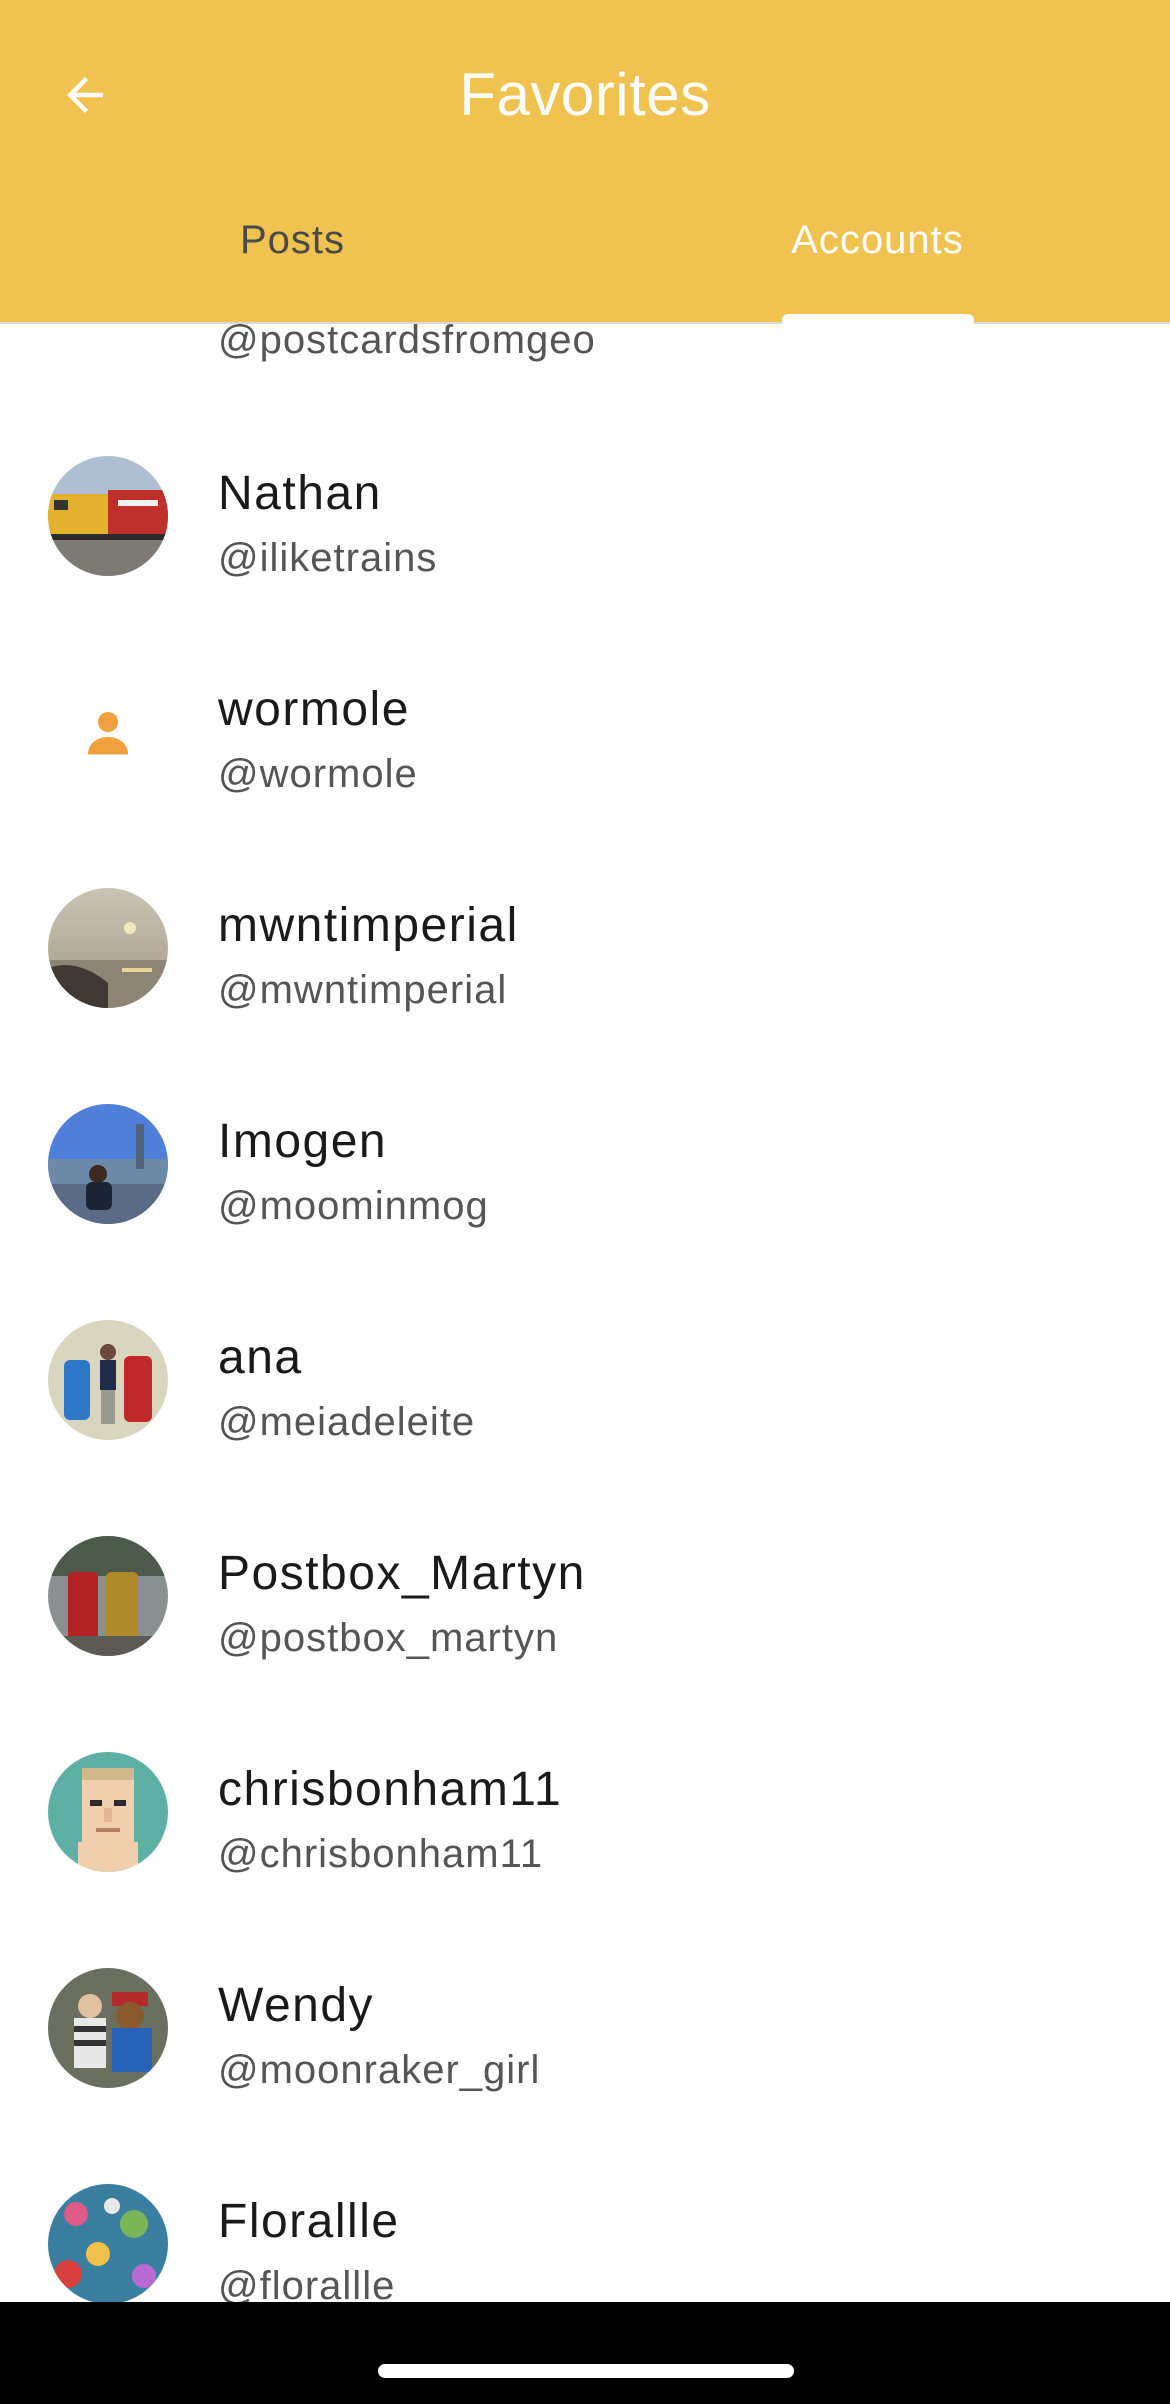 This screenshot has height=2404, width=1170. I want to click on red-gold-postboxes-photo-icon, so click(108, 1596).